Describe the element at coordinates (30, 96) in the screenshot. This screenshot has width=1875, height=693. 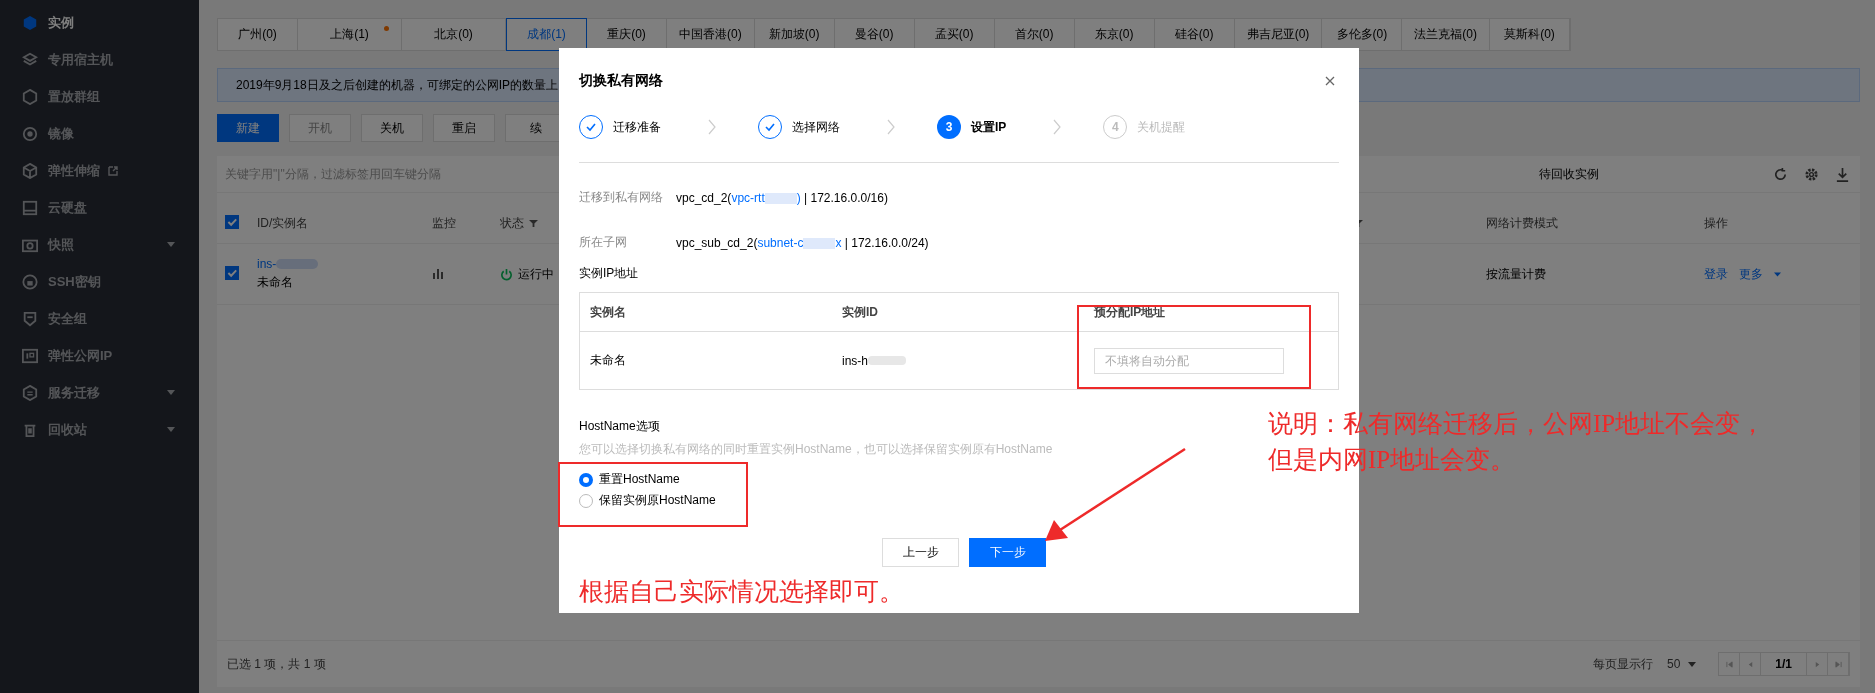
I see `hexagon-icon` at that location.